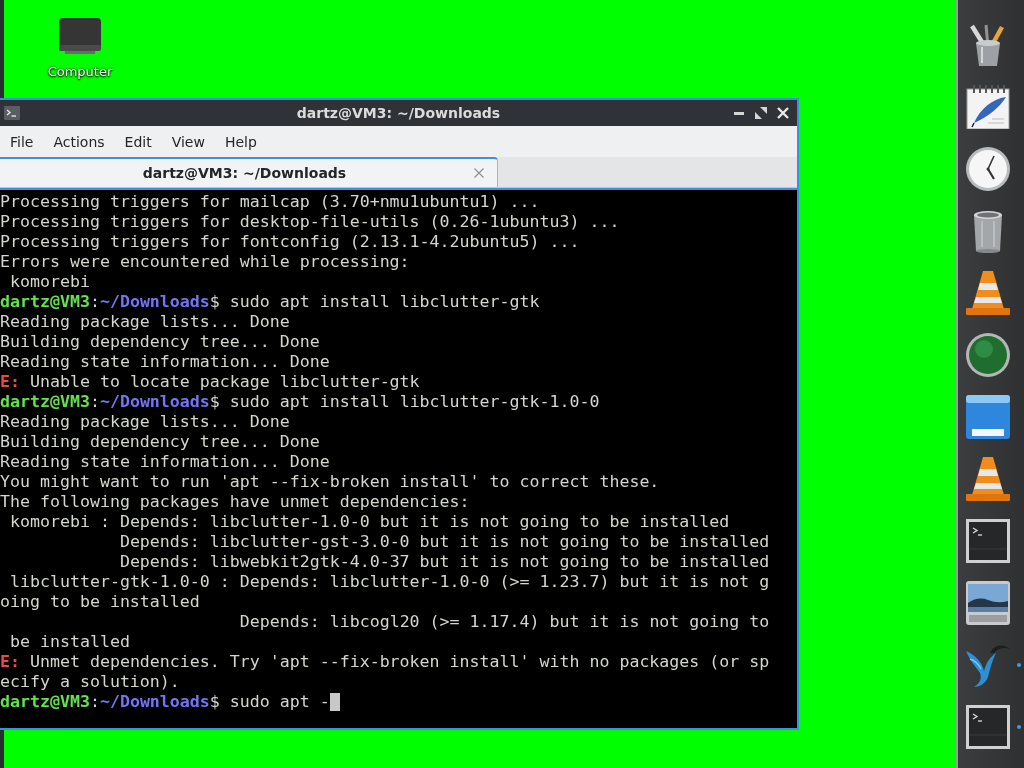 The width and height of the screenshot is (1024, 768). What do you see at coordinates (79, 141) in the screenshot?
I see `menu-item: Actions` at bounding box center [79, 141].